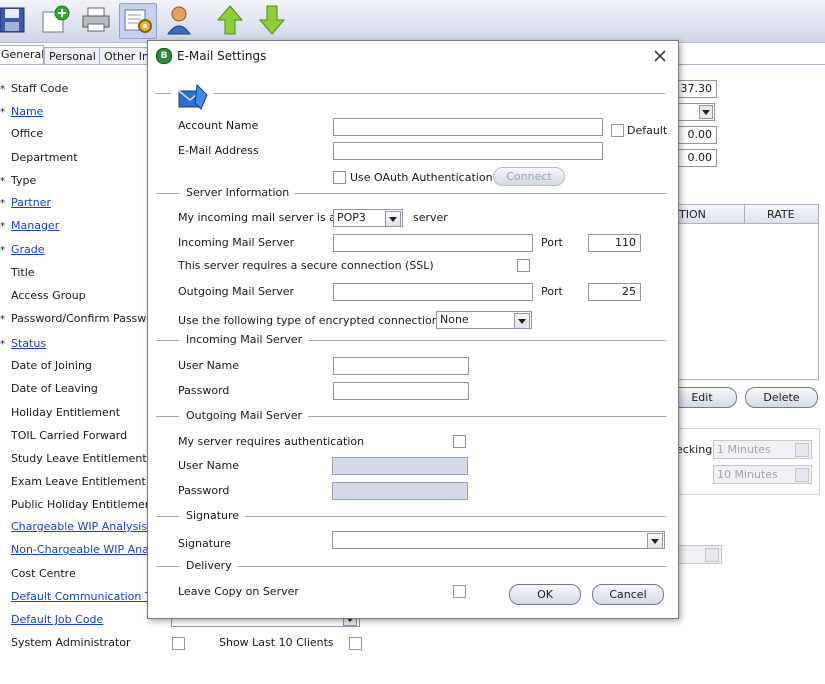 The image size is (825, 684). I want to click on delivery-section-heading: Delivery, so click(208, 565).